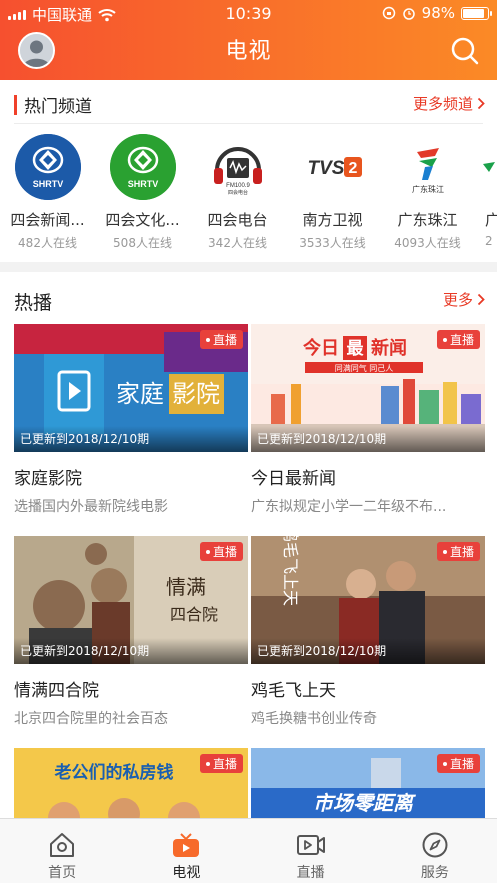  What do you see at coordinates (364, 368) in the screenshot?
I see `svg-text: 同满同气 同己人` at bounding box center [364, 368].